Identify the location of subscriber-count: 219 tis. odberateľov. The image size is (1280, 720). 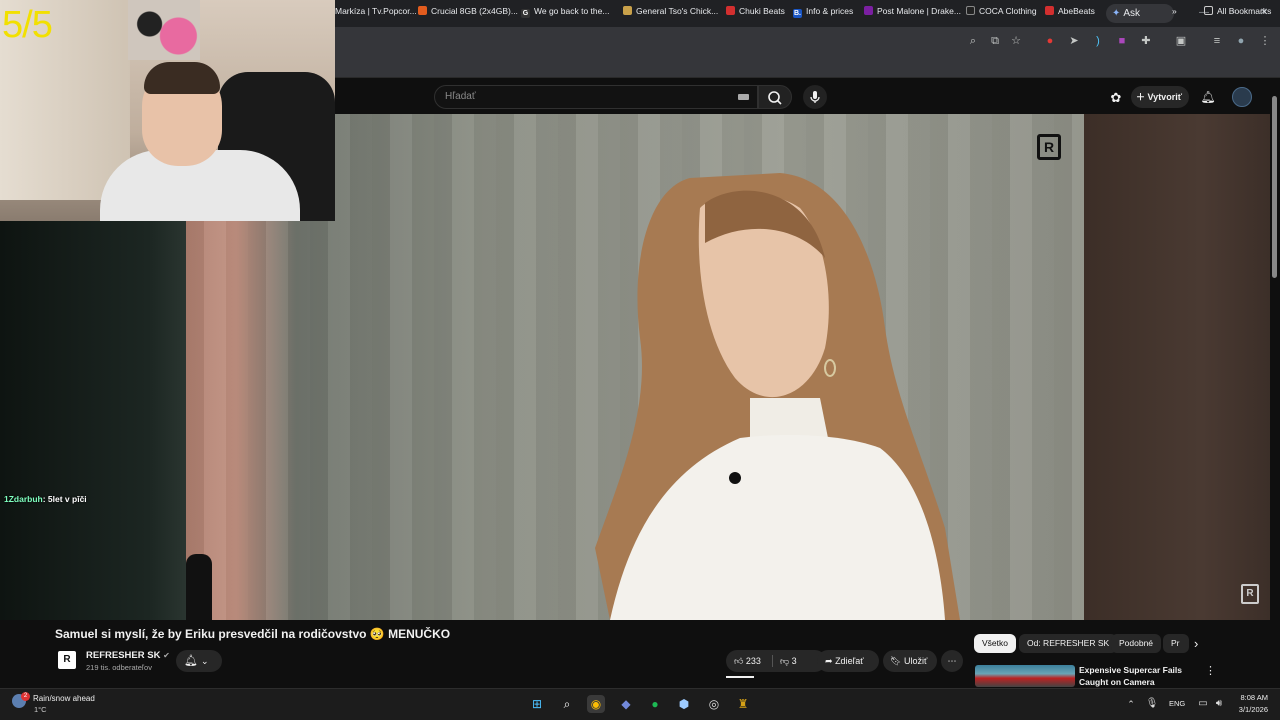
(119, 667).